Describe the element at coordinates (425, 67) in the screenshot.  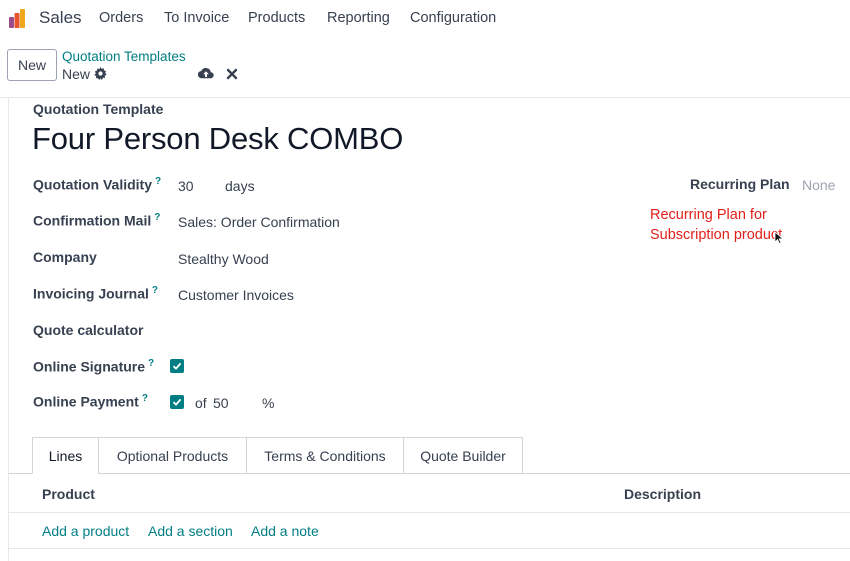
I see `control-panel: New Quotation Templates New` at that location.